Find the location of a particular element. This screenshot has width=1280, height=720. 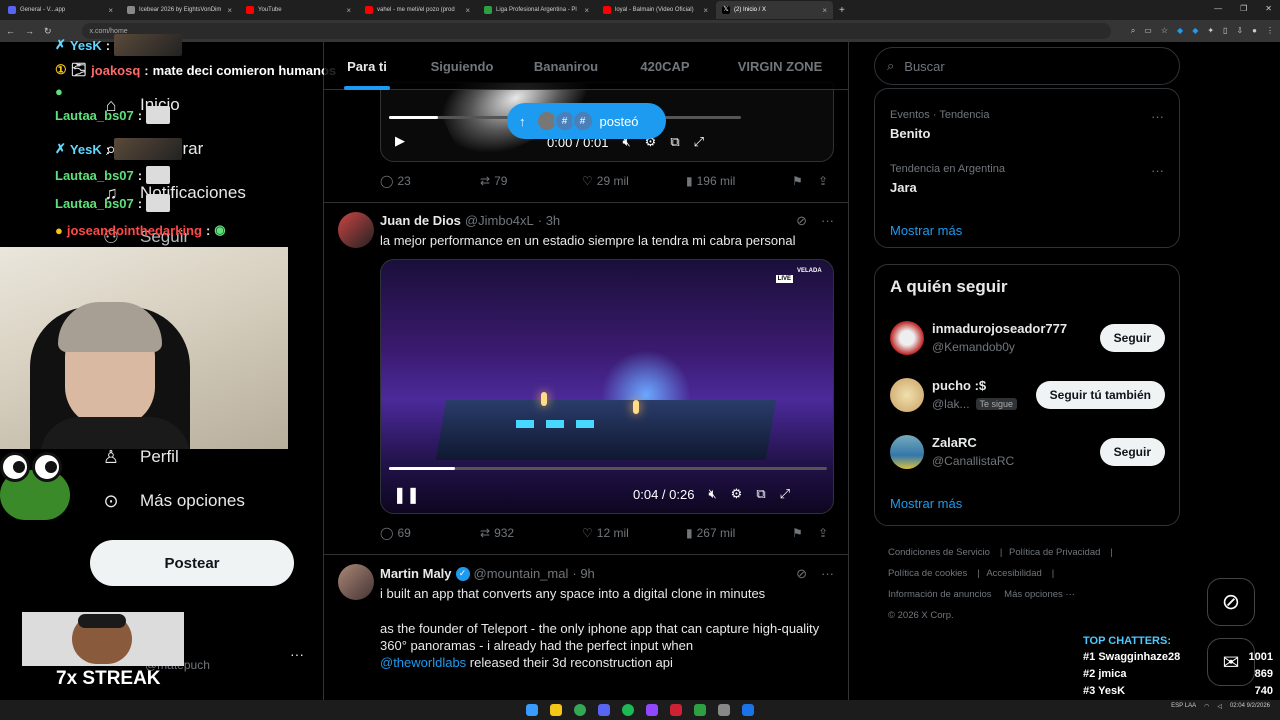

spotify-icon is located at coordinates (628, 710).